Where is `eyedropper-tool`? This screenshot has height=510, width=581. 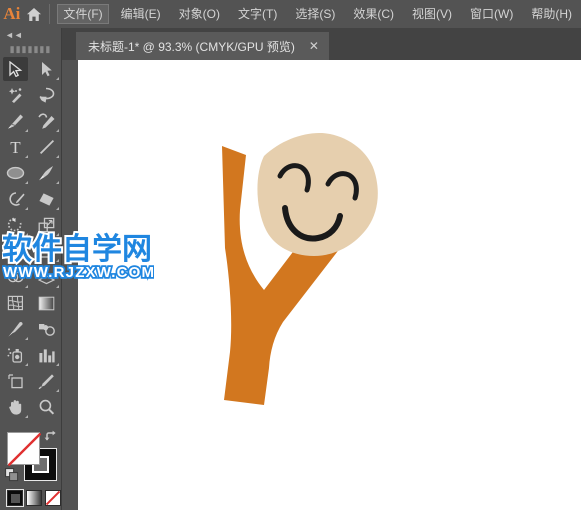
eyedropper-tool is located at coordinates (15, 329).